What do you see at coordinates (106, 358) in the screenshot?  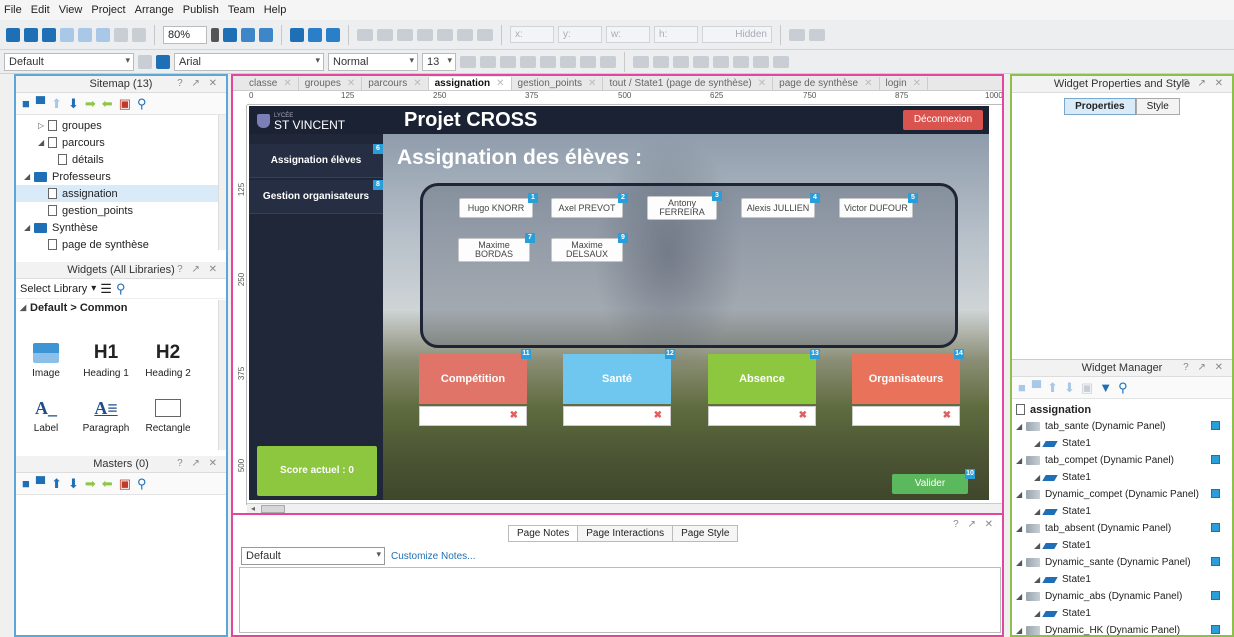 I see `widget-heading-1: H1 Heading 1` at bounding box center [106, 358].